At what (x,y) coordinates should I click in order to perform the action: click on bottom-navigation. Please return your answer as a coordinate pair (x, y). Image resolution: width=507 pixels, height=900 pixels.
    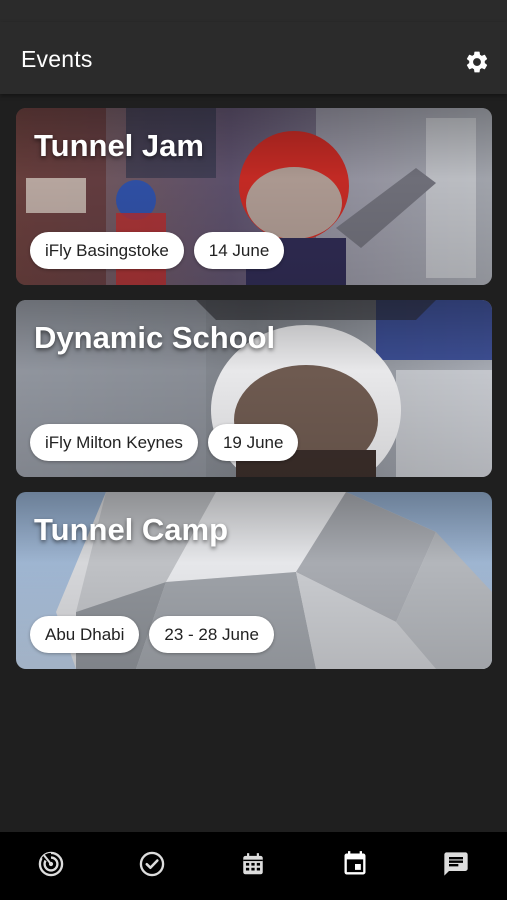
    Looking at the image, I should click on (253, 866).